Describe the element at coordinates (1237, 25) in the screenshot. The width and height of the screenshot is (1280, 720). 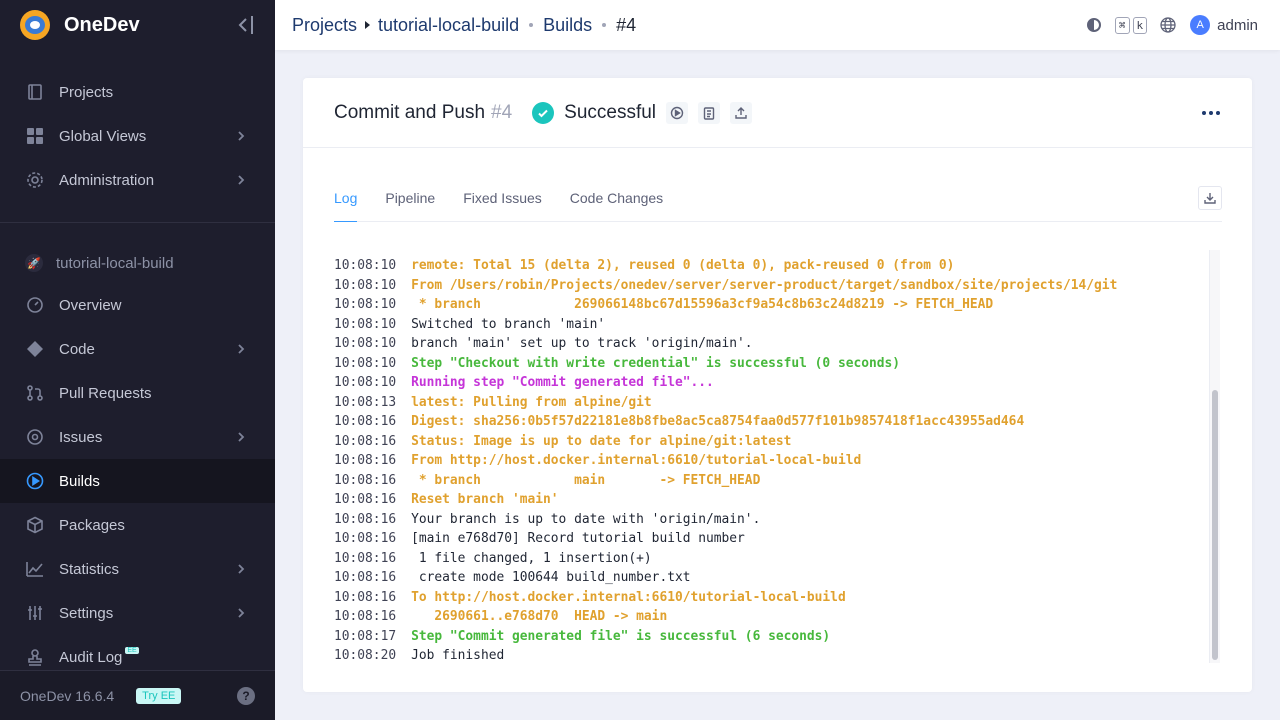
I see `user-name: admin` at that location.